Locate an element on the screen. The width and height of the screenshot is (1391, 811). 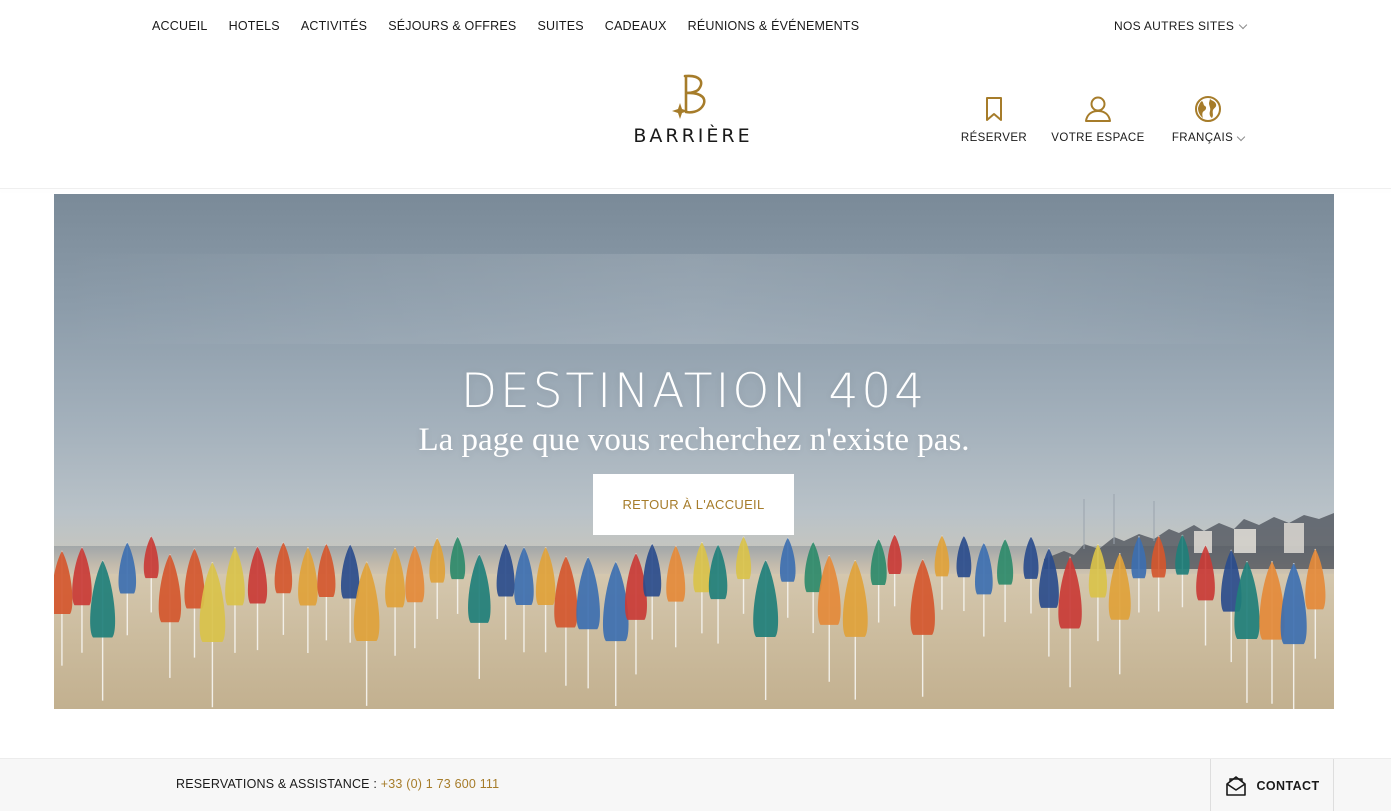
nav-item-hotels: HOTELS is located at coordinates (254, 26).